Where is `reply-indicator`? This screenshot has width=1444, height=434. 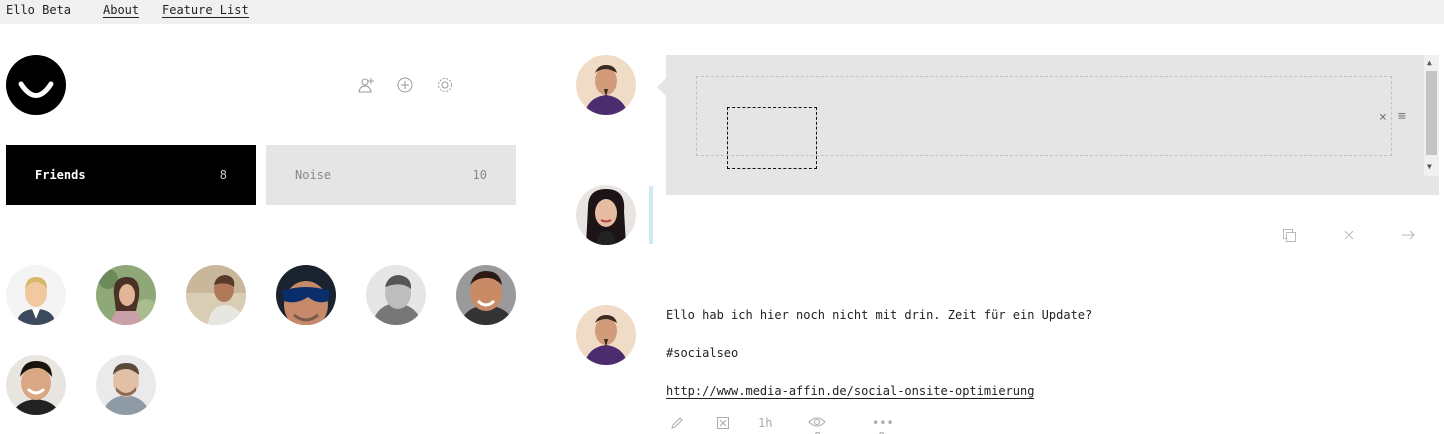 reply-indicator is located at coordinates (651, 215).